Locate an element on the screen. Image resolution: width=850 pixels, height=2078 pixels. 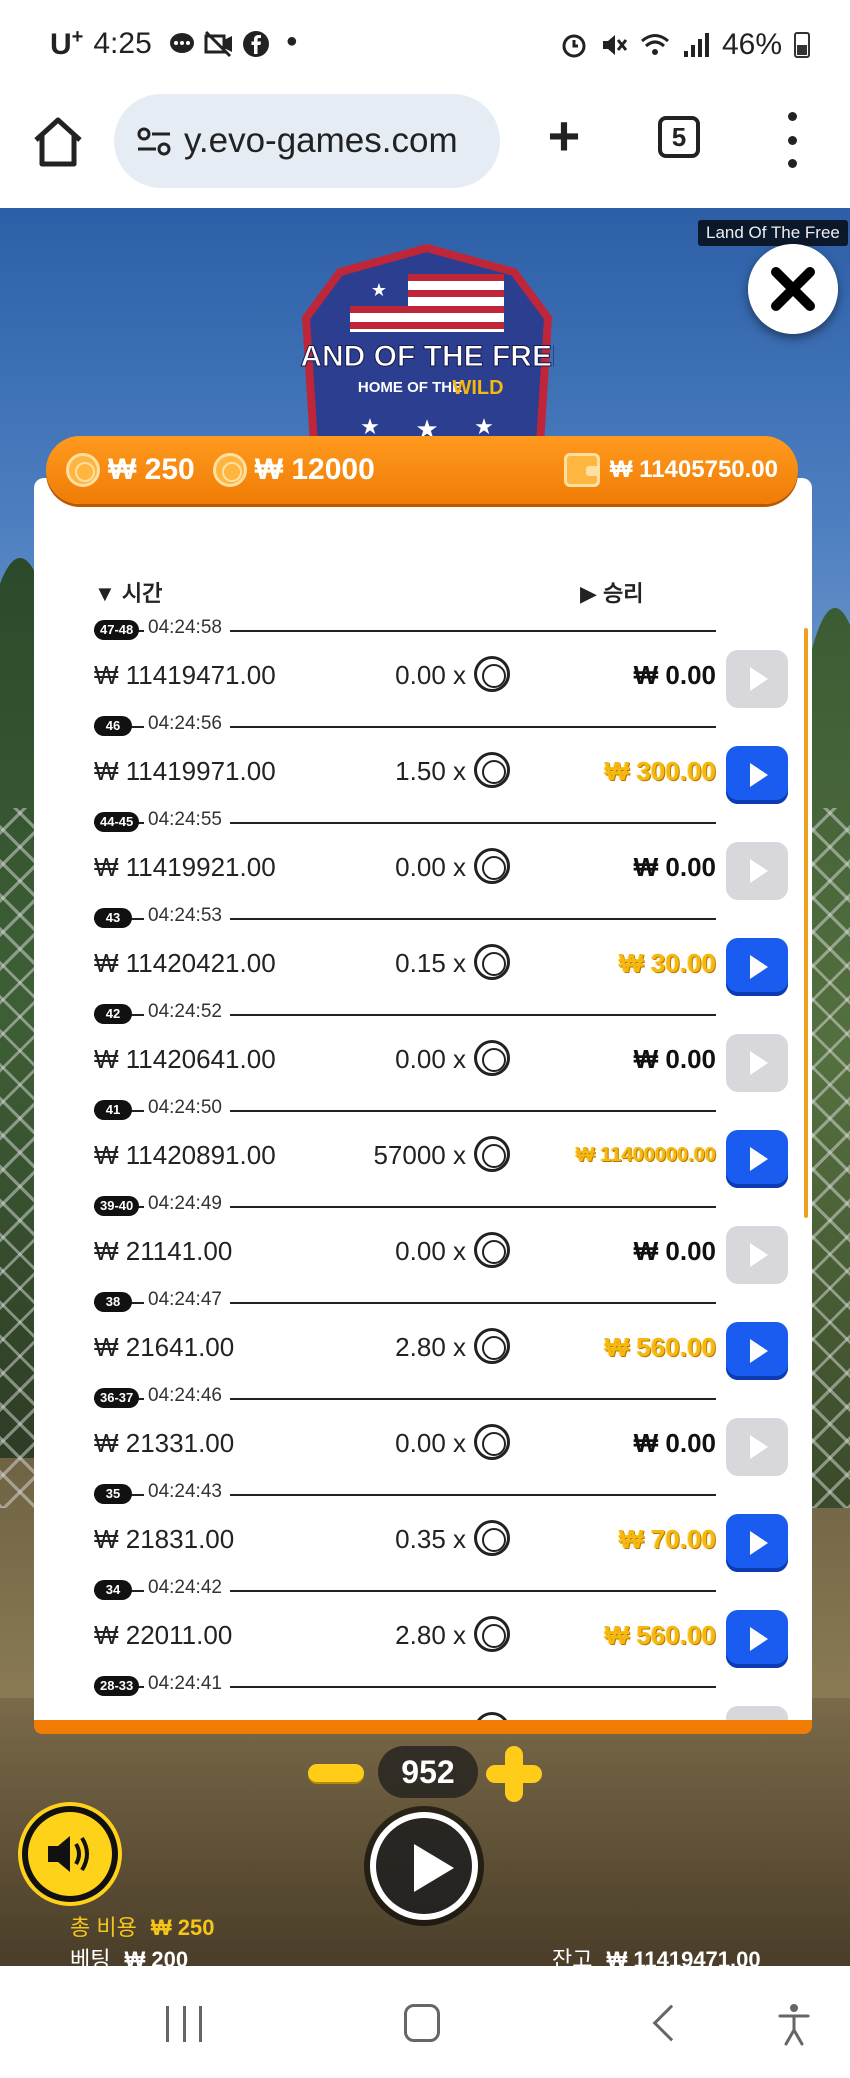
coin-total-info: ₩ 12000 is located at coordinates (293, 470).